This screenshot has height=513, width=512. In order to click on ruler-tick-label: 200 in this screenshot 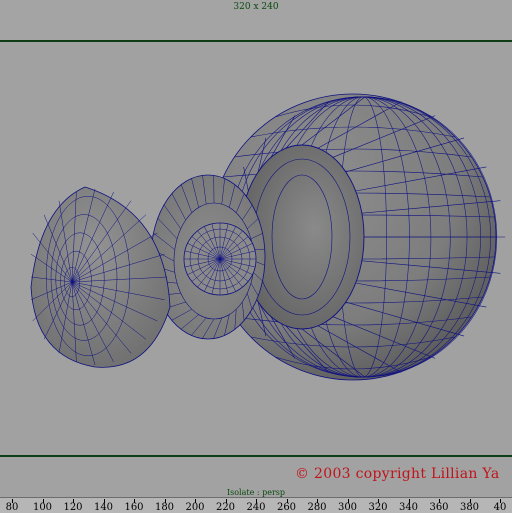, I will do `click(194, 507)`.